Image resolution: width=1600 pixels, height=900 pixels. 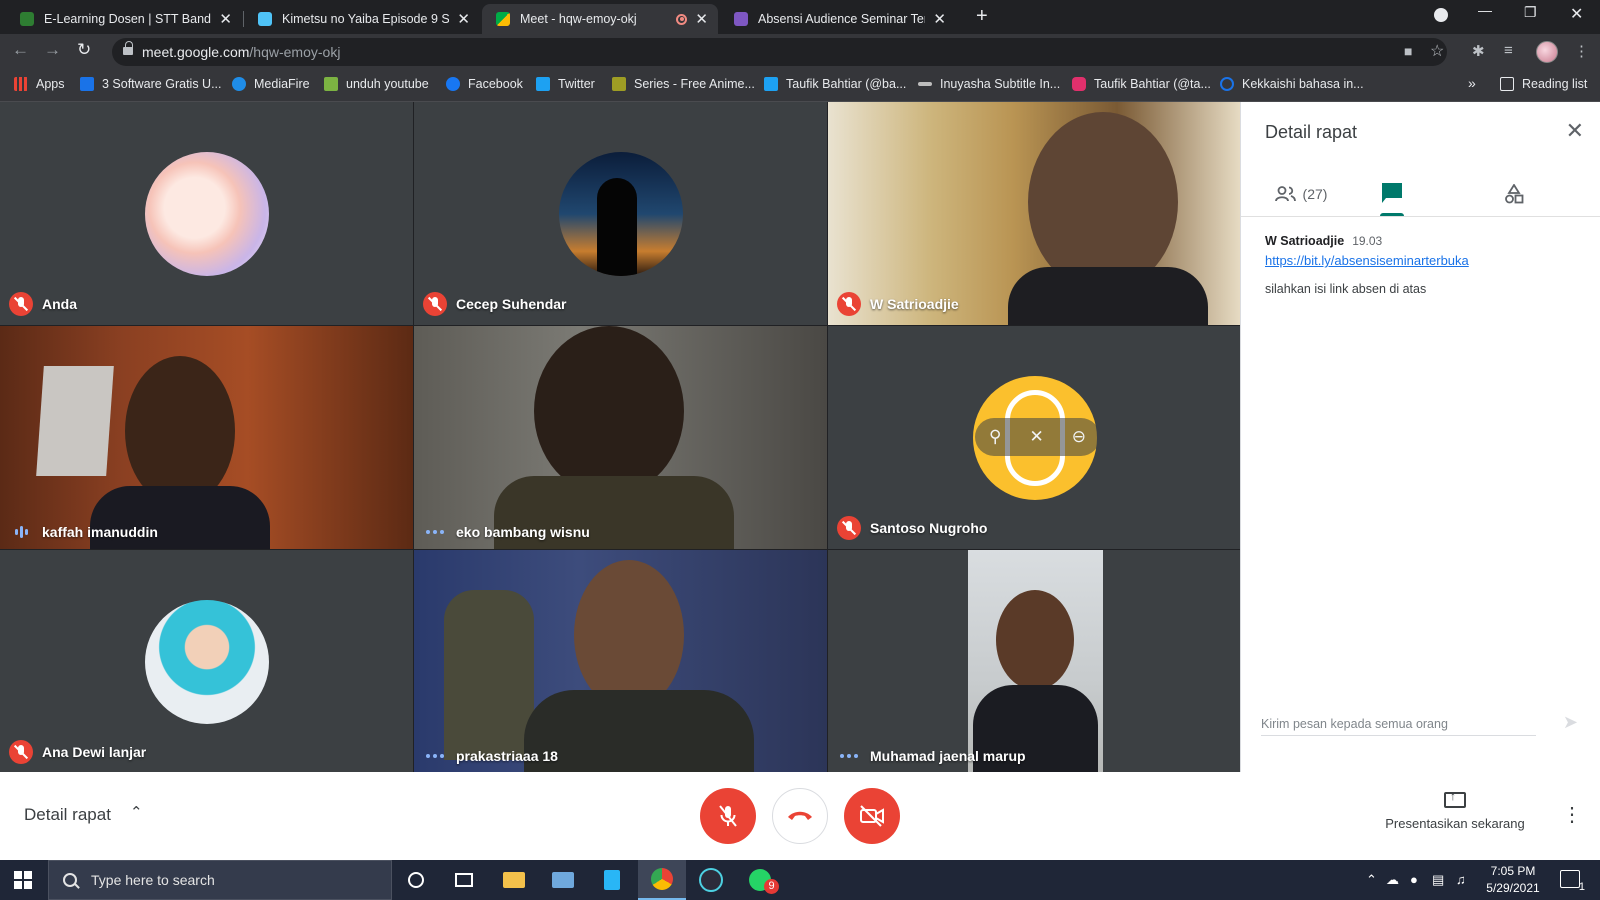 What do you see at coordinates (995, 437) in the screenshot?
I see `pin-icon: ⚲` at bounding box center [995, 437].